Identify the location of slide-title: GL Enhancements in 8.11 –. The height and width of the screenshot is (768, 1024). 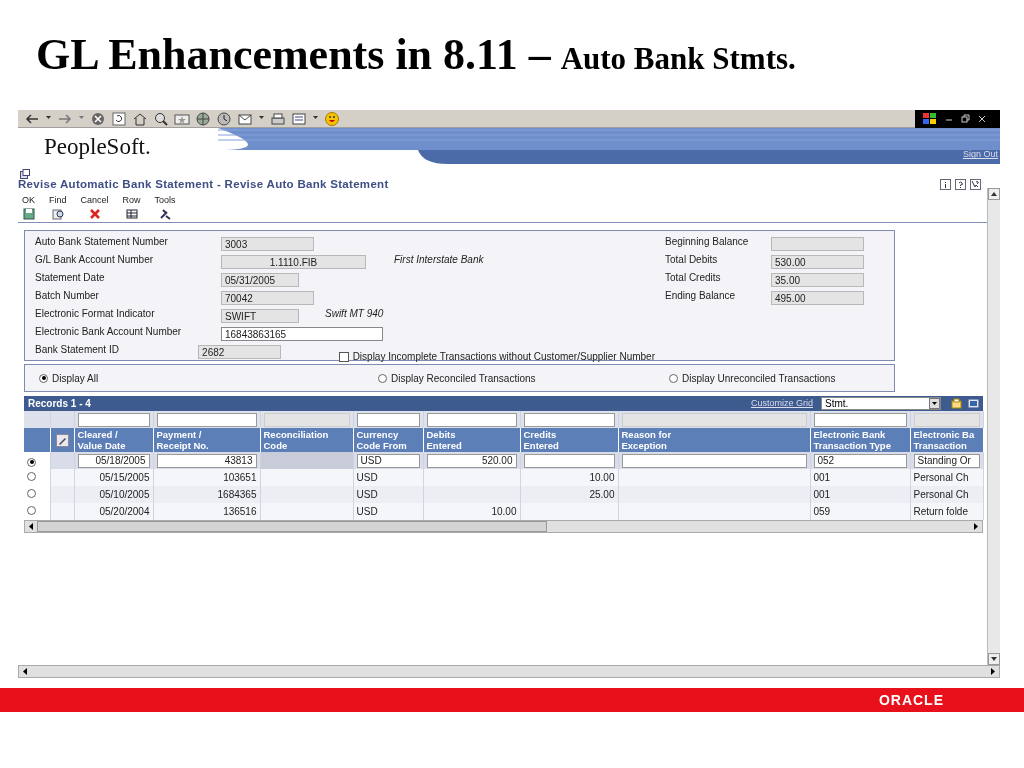
(293, 55).